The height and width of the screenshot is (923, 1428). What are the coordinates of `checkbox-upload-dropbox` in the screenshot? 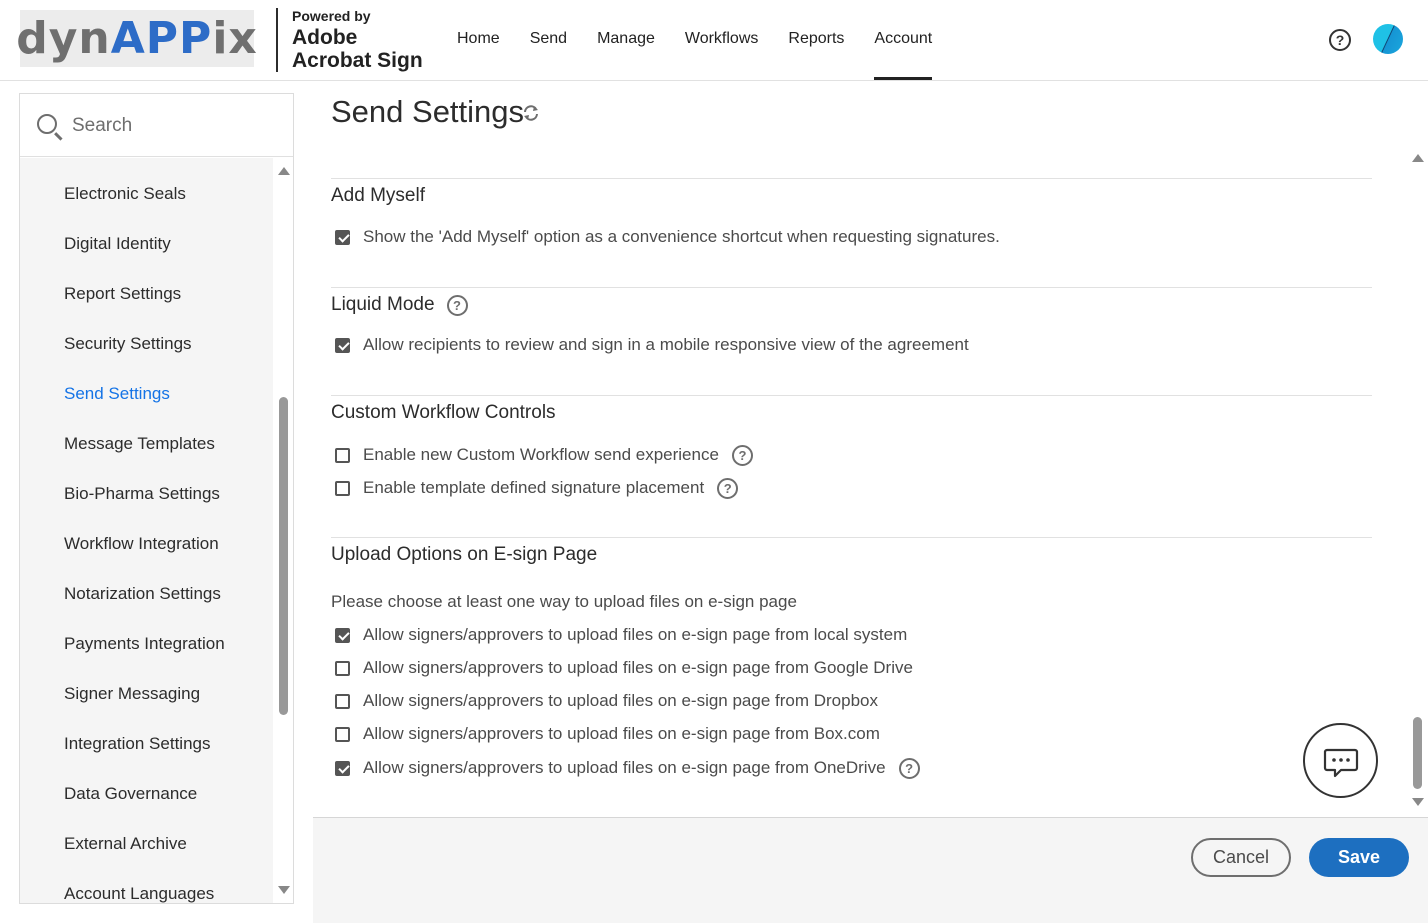 It's located at (342, 701).